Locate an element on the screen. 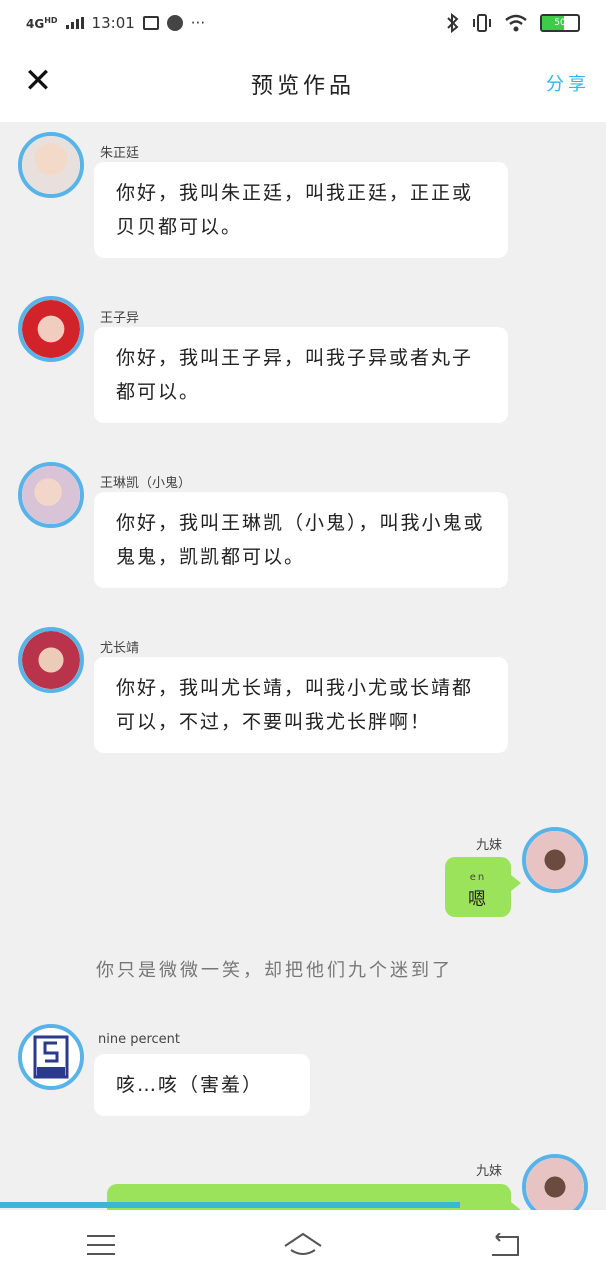 This screenshot has height=1280, width=606. network-indicator: 4GHD is located at coordinates (42, 23).